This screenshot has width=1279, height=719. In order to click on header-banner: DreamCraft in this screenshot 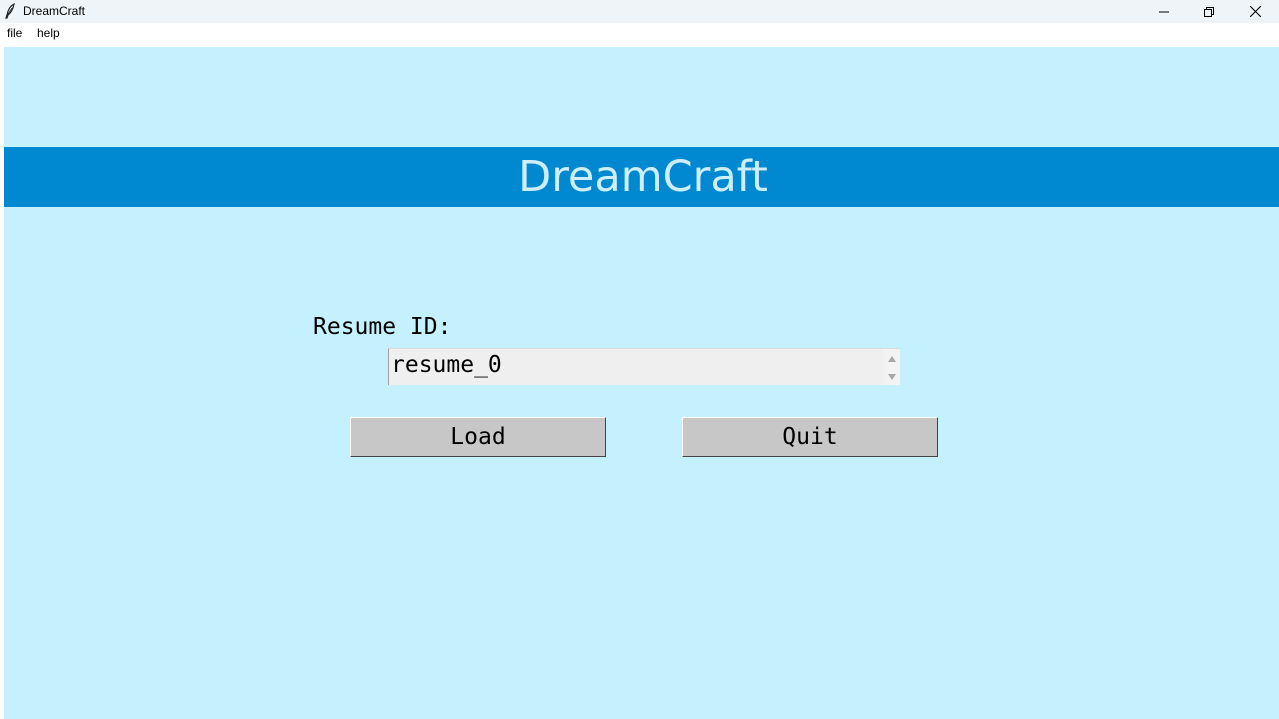, I will do `click(641, 177)`.